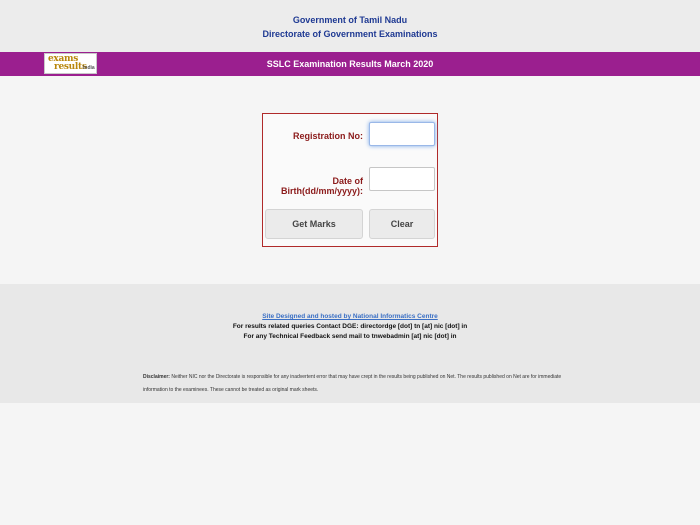  I want to click on clear-button: Clear, so click(402, 224).